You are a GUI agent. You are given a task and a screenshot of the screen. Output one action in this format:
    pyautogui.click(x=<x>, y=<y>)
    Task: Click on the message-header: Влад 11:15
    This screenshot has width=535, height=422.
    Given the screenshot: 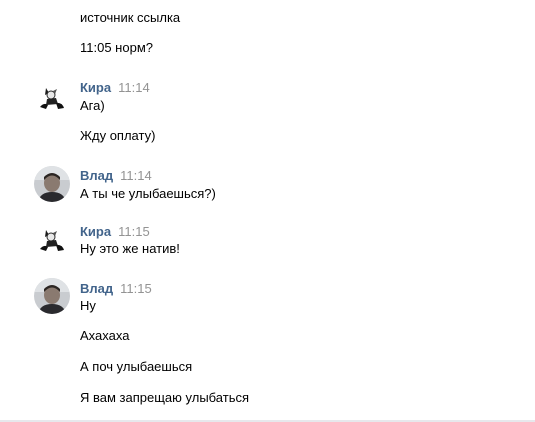 What is the action you would take?
    pyautogui.click(x=116, y=289)
    